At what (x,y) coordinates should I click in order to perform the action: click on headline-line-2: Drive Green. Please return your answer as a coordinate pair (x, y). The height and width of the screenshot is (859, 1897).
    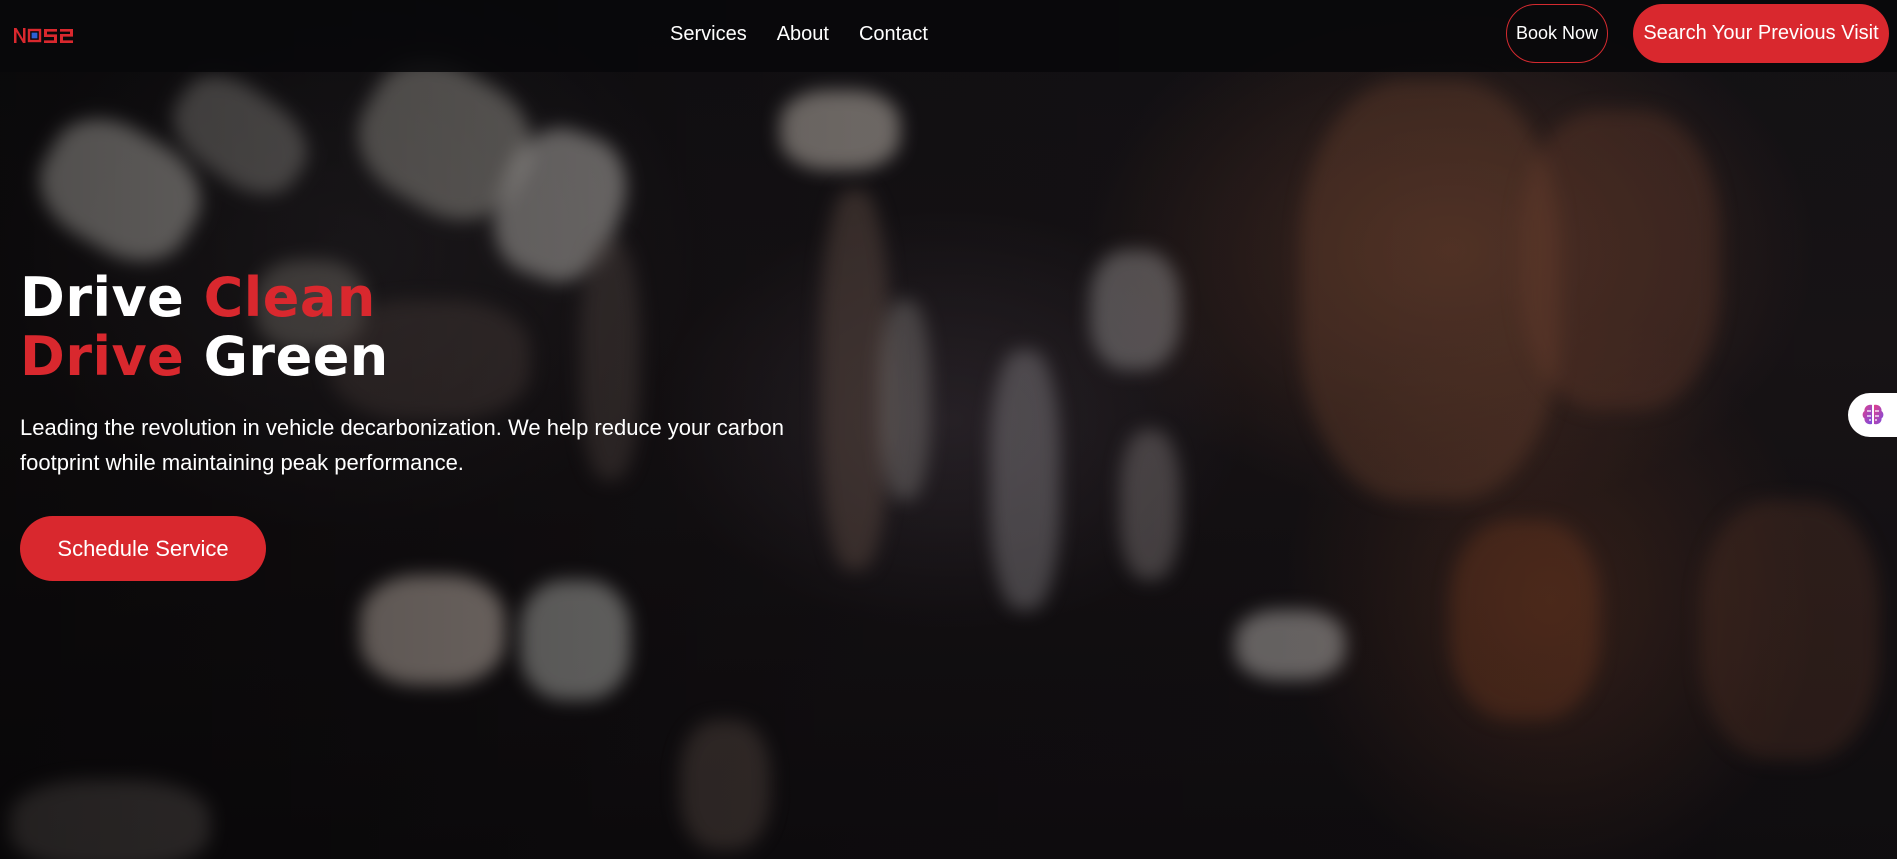
    Looking at the image, I should click on (204, 356).